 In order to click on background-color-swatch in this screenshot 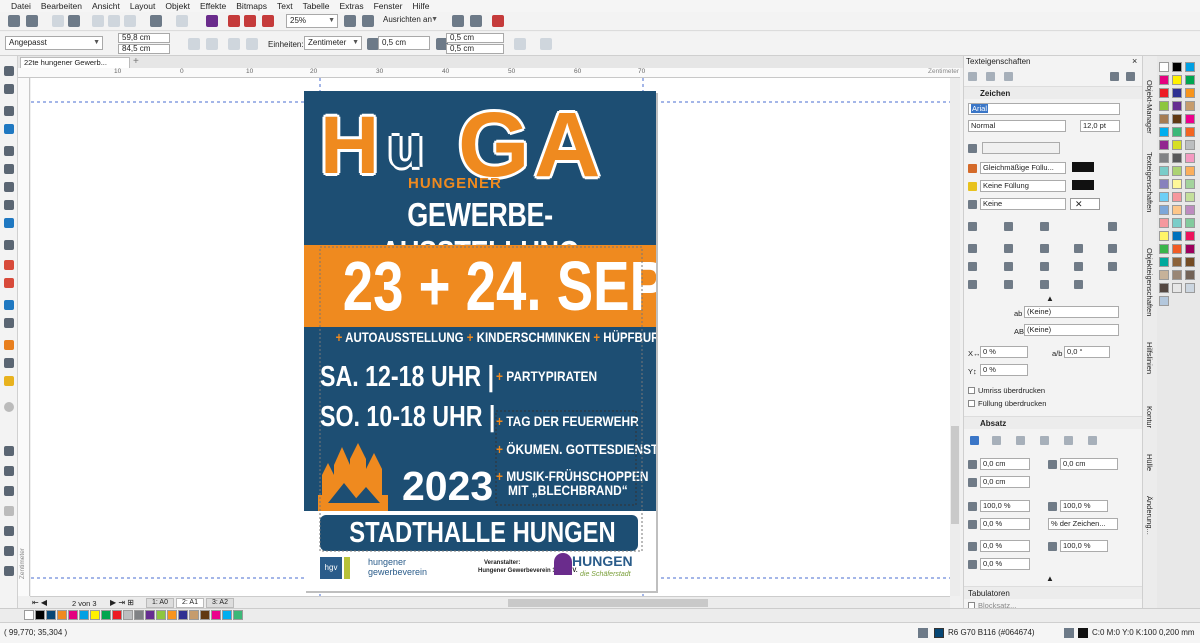, I will do `click(1083, 185)`.